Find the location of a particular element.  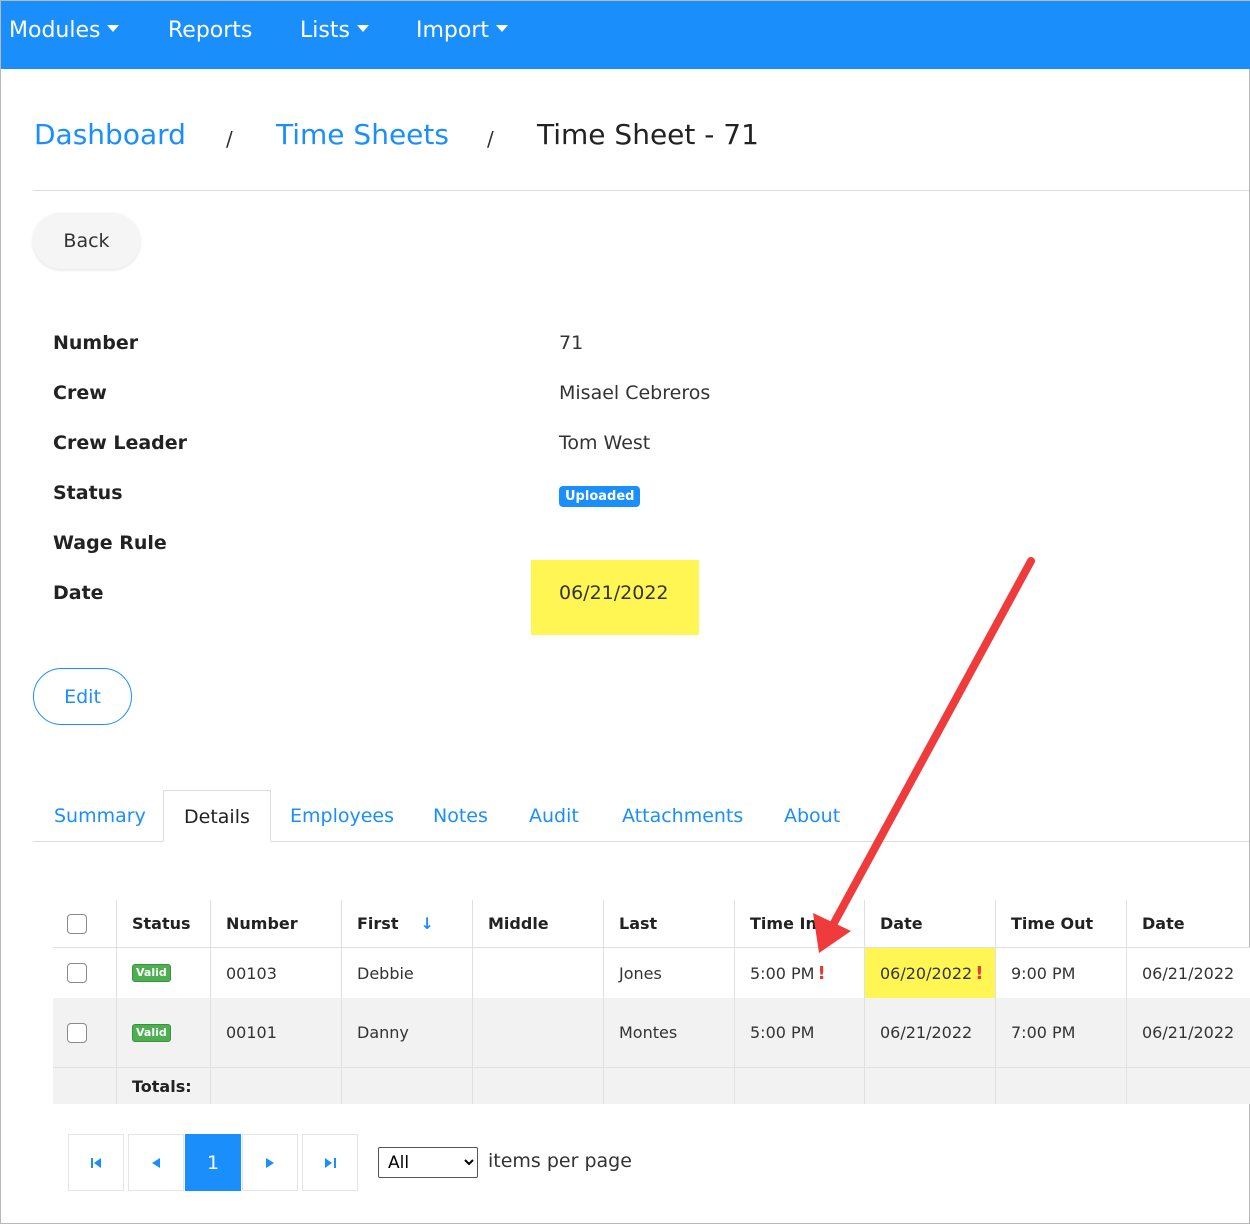

date-out-cell: 06/21/2022 is located at coordinates (1188, 973).